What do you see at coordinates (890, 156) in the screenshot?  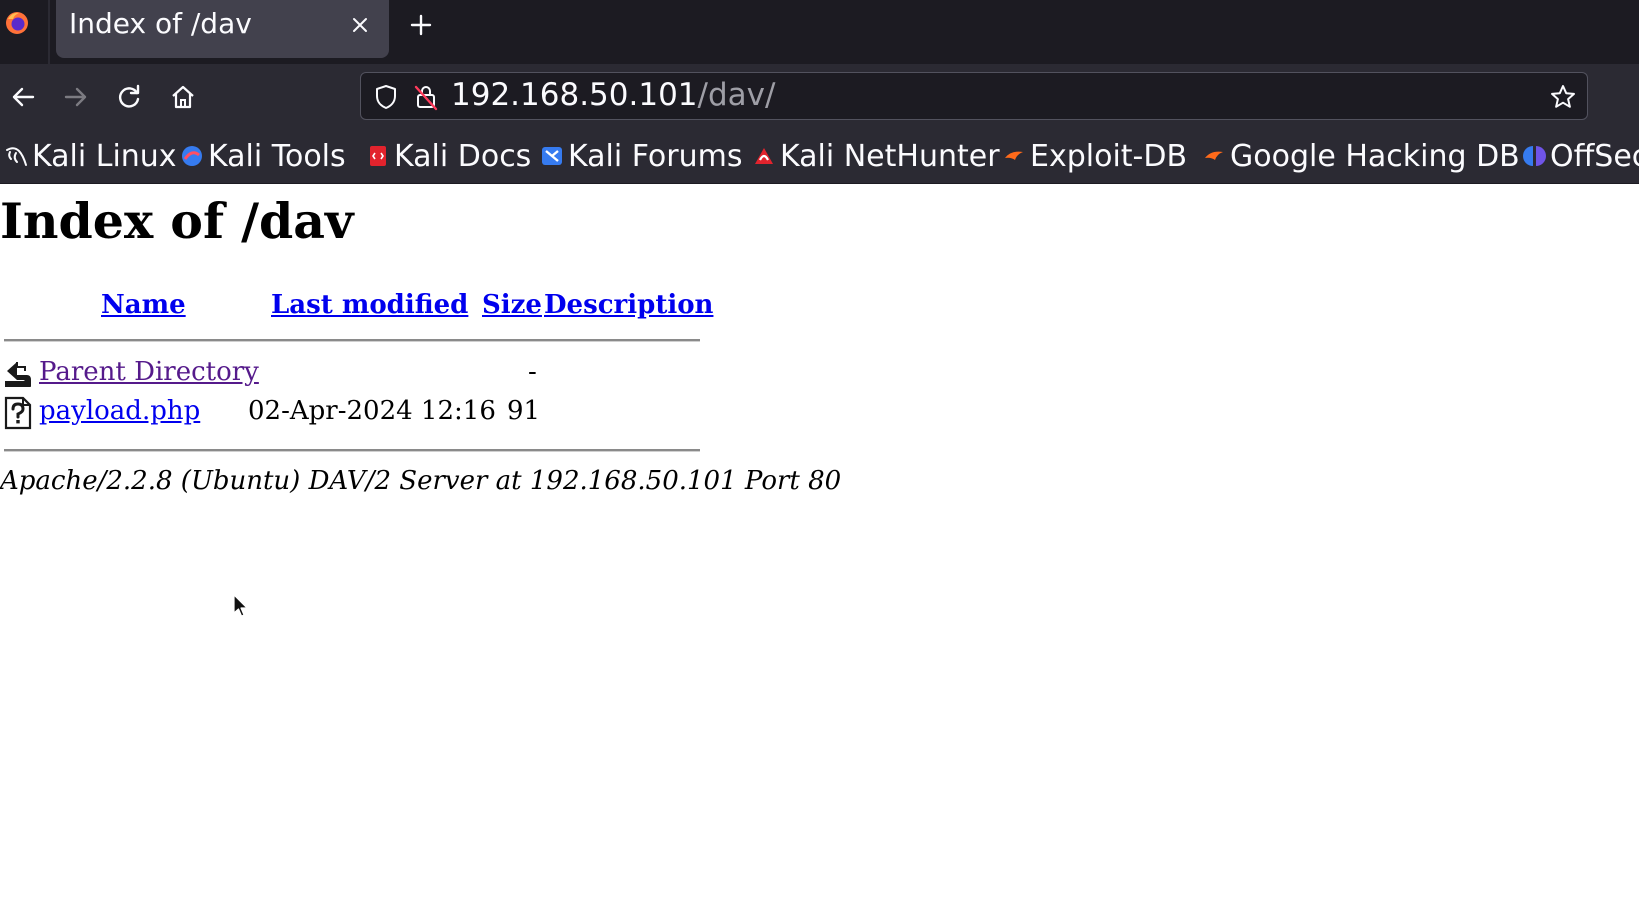 I see `bookmark-label: Kali NetHunter` at bounding box center [890, 156].